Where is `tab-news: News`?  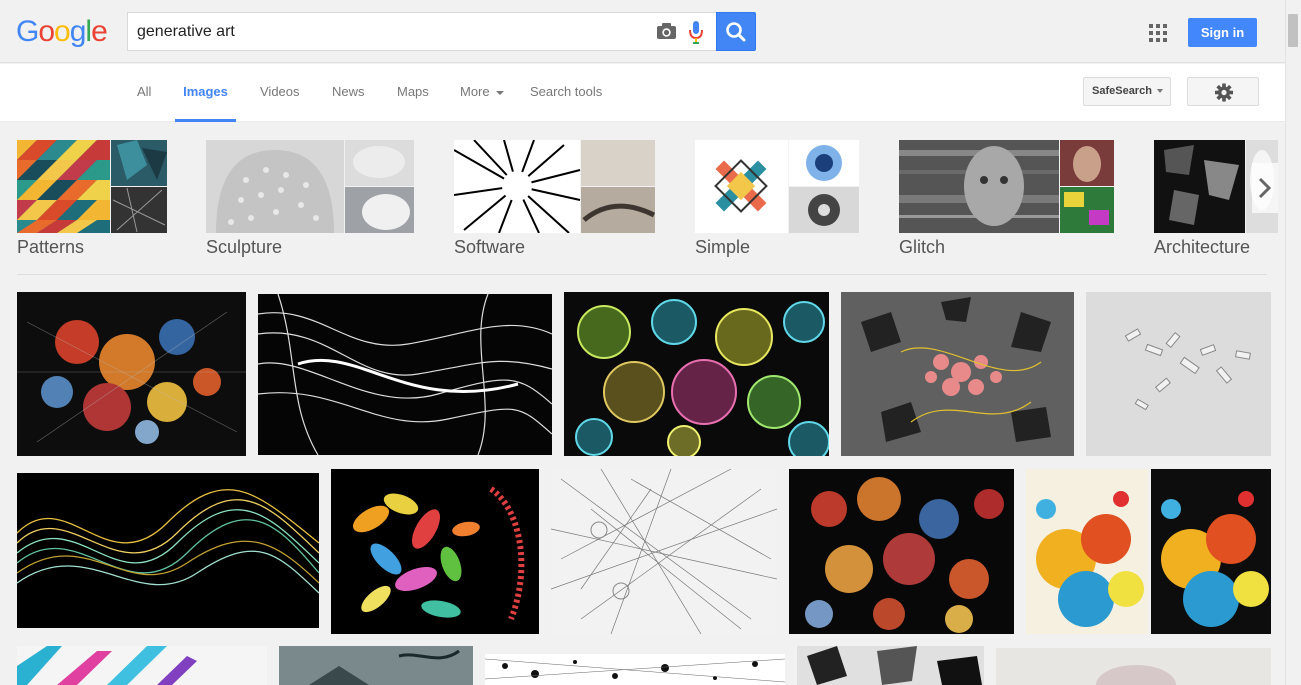
tab-news: News is located at coordinates (348, 93).